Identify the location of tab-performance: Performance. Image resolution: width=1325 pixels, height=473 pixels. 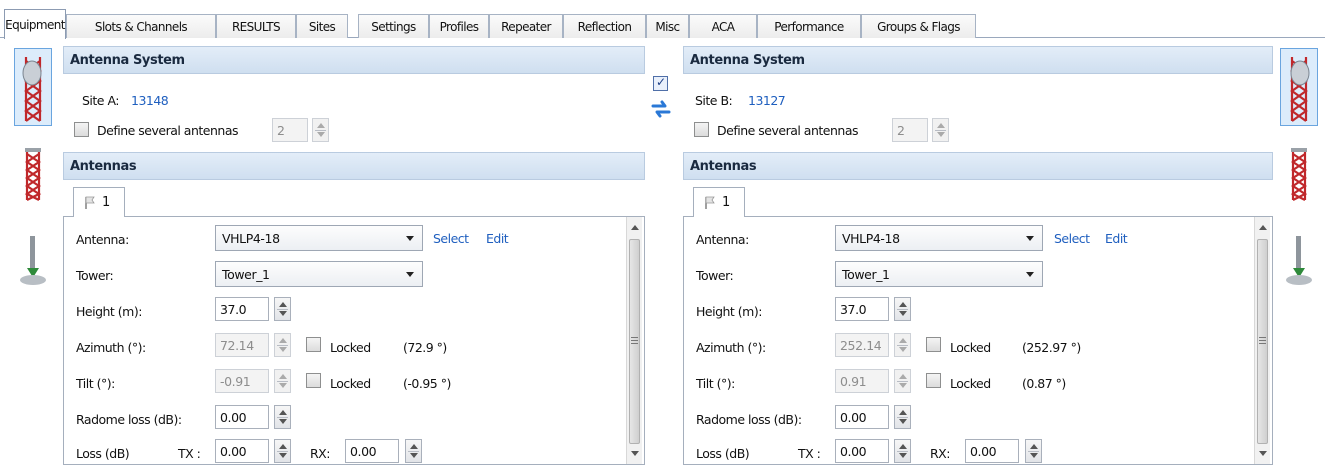
(809, 26).